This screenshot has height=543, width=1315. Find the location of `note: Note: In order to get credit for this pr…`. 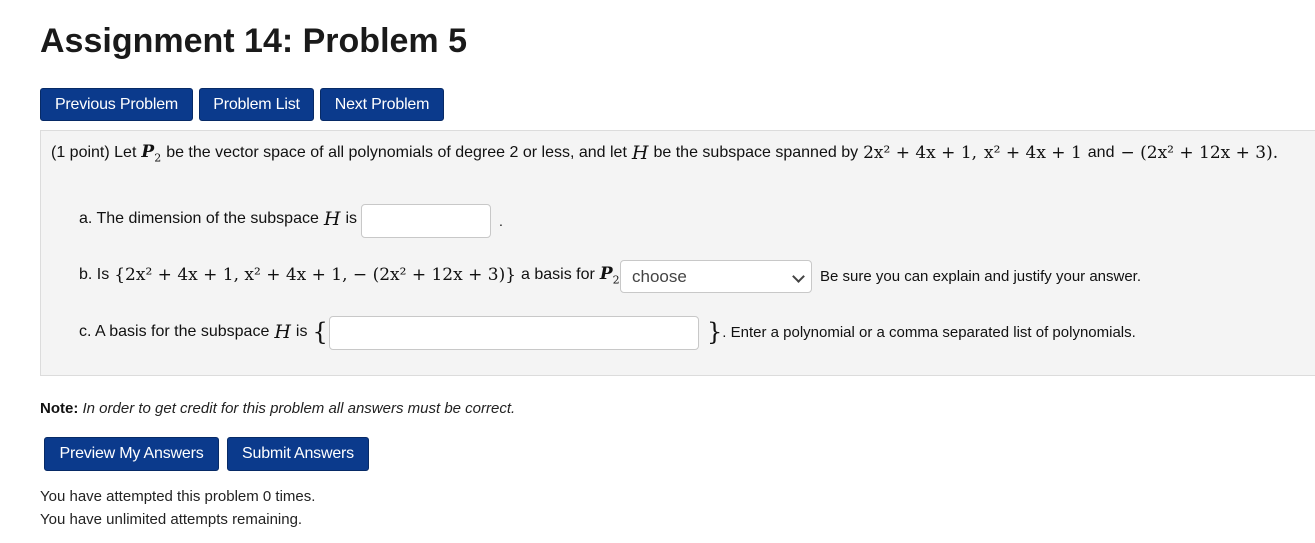

note: Note: In order to get credit for this pr… is located at coordinates (277, 408).